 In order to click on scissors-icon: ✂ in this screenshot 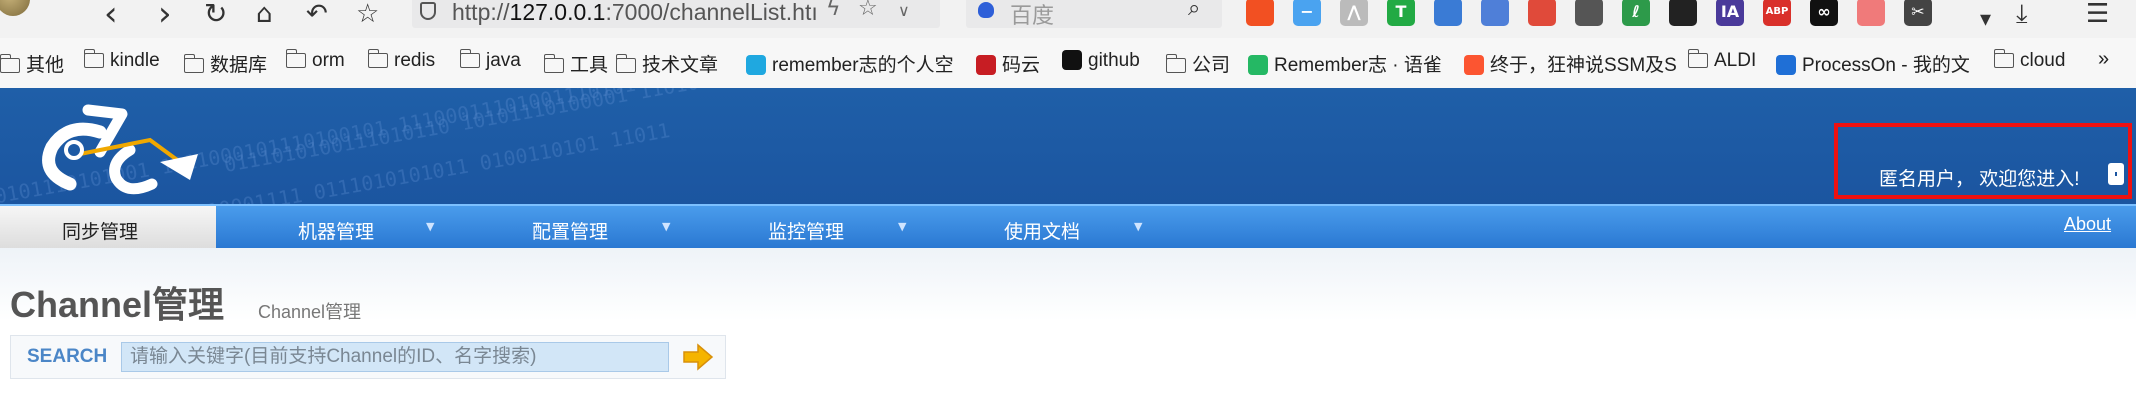, I will do `click(1918, 13)`.